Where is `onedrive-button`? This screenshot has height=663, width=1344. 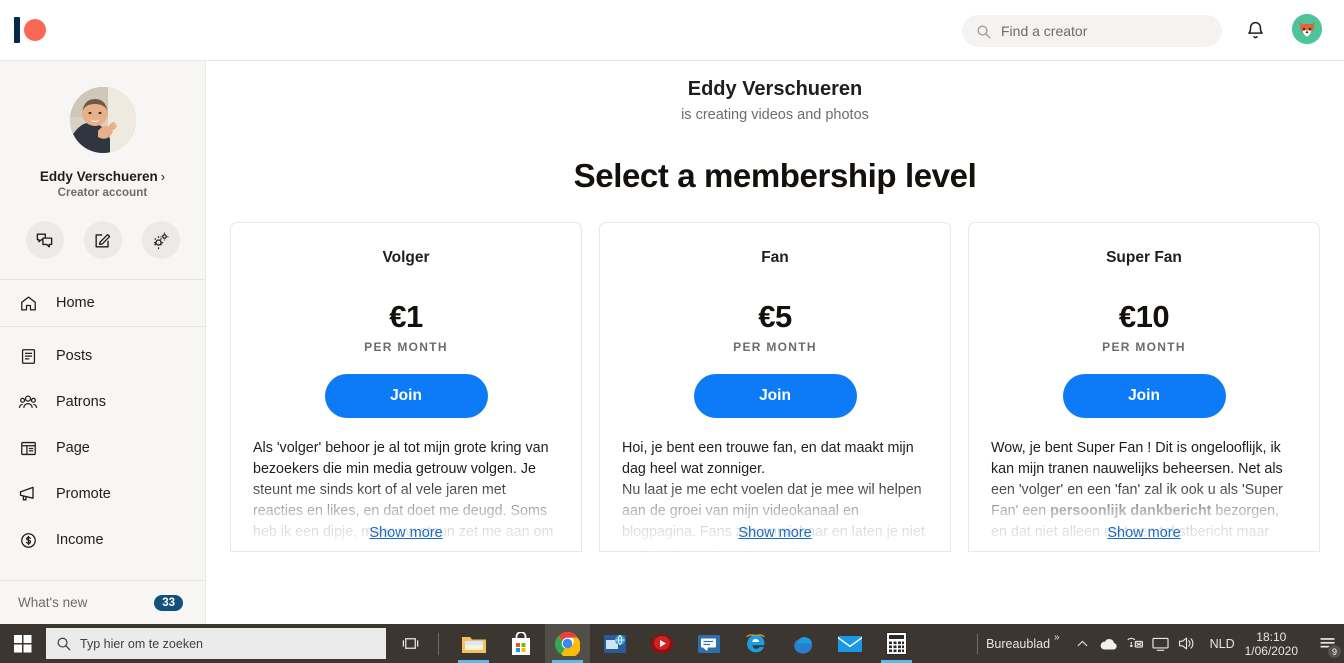
onedrive-button is located at coordinates (1109, 643).